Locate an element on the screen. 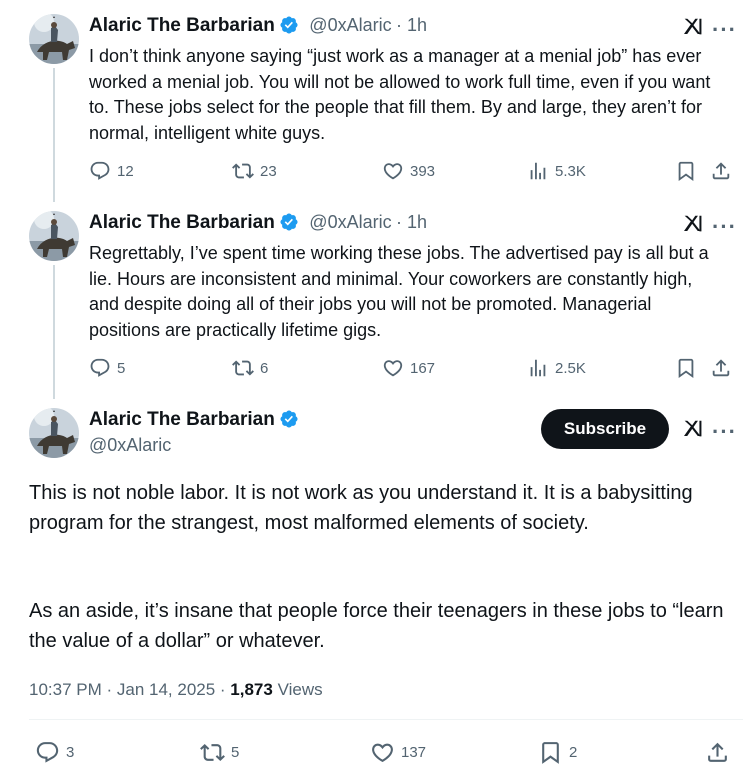  like-count: 137 is located at coordinates (414, 752).